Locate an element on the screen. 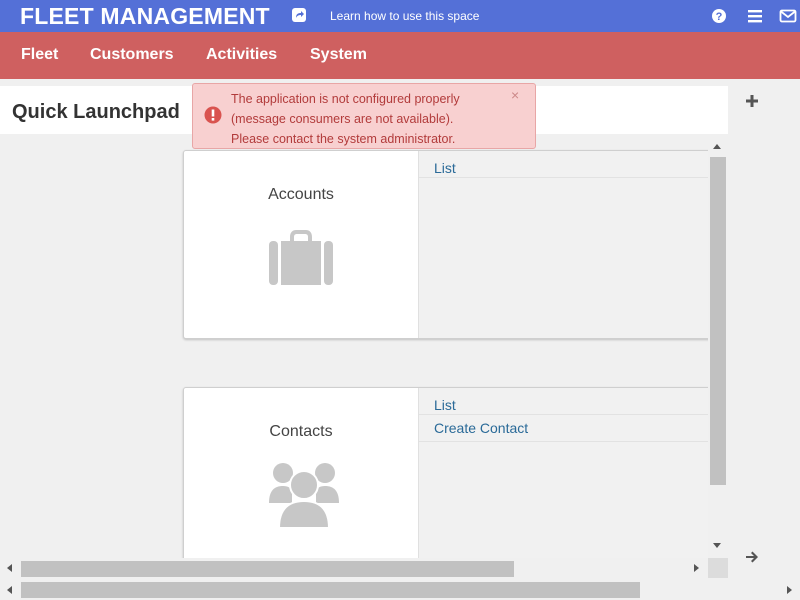 This screenshot has height=600, width=800. scroll-down-arrow-icon is located at coordinates (717, 545).